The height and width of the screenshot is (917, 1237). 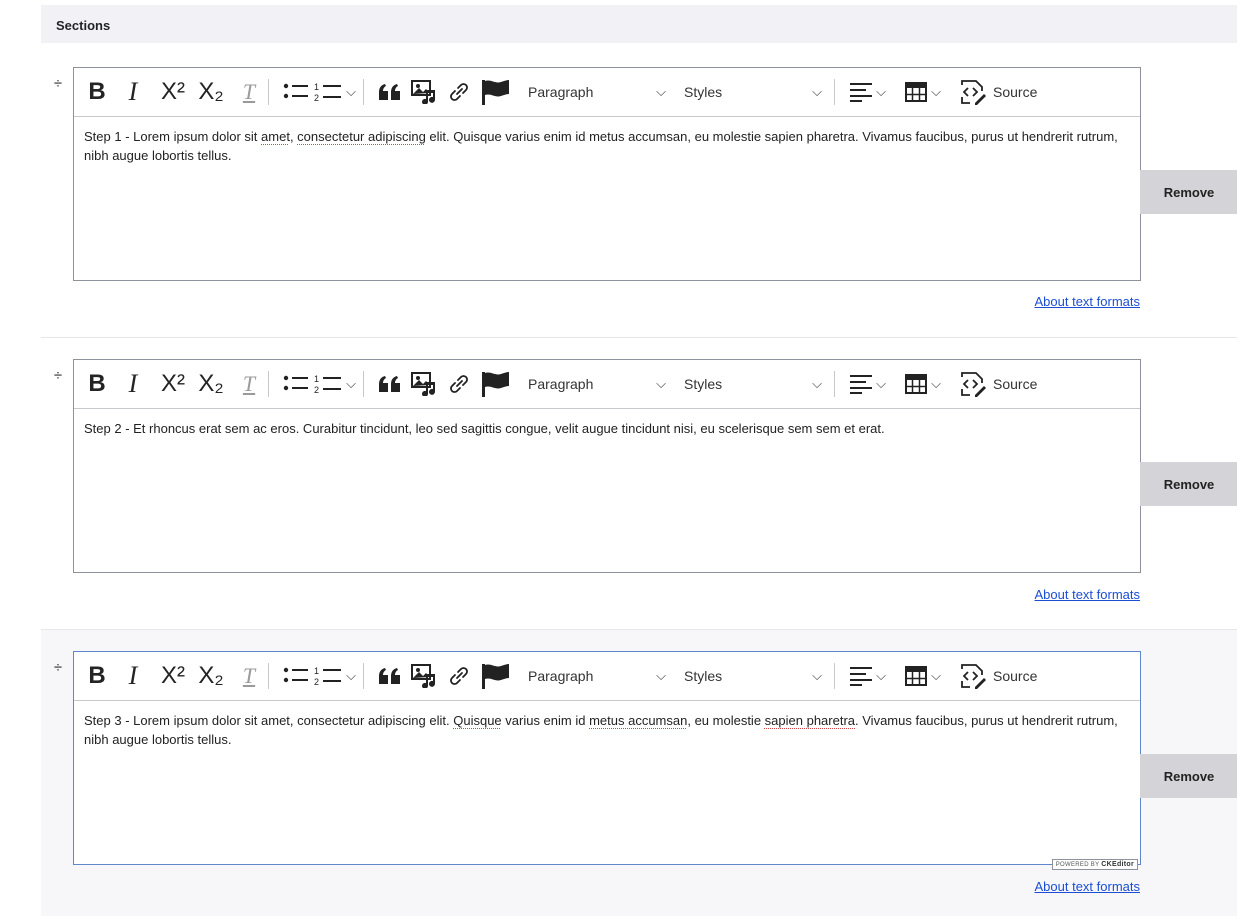 What do you see at coordinates (477, 720) in the screenshot?
I see `misspelled-word: Quisque` at bounding box center [477, 720].